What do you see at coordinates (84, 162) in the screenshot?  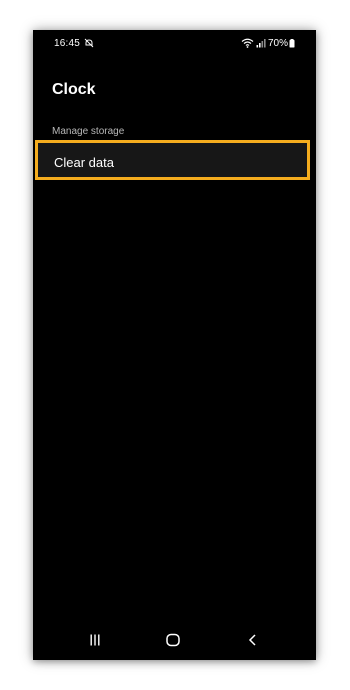 I see `clear-data-label: Clear data` at bounding box center [84, 162].